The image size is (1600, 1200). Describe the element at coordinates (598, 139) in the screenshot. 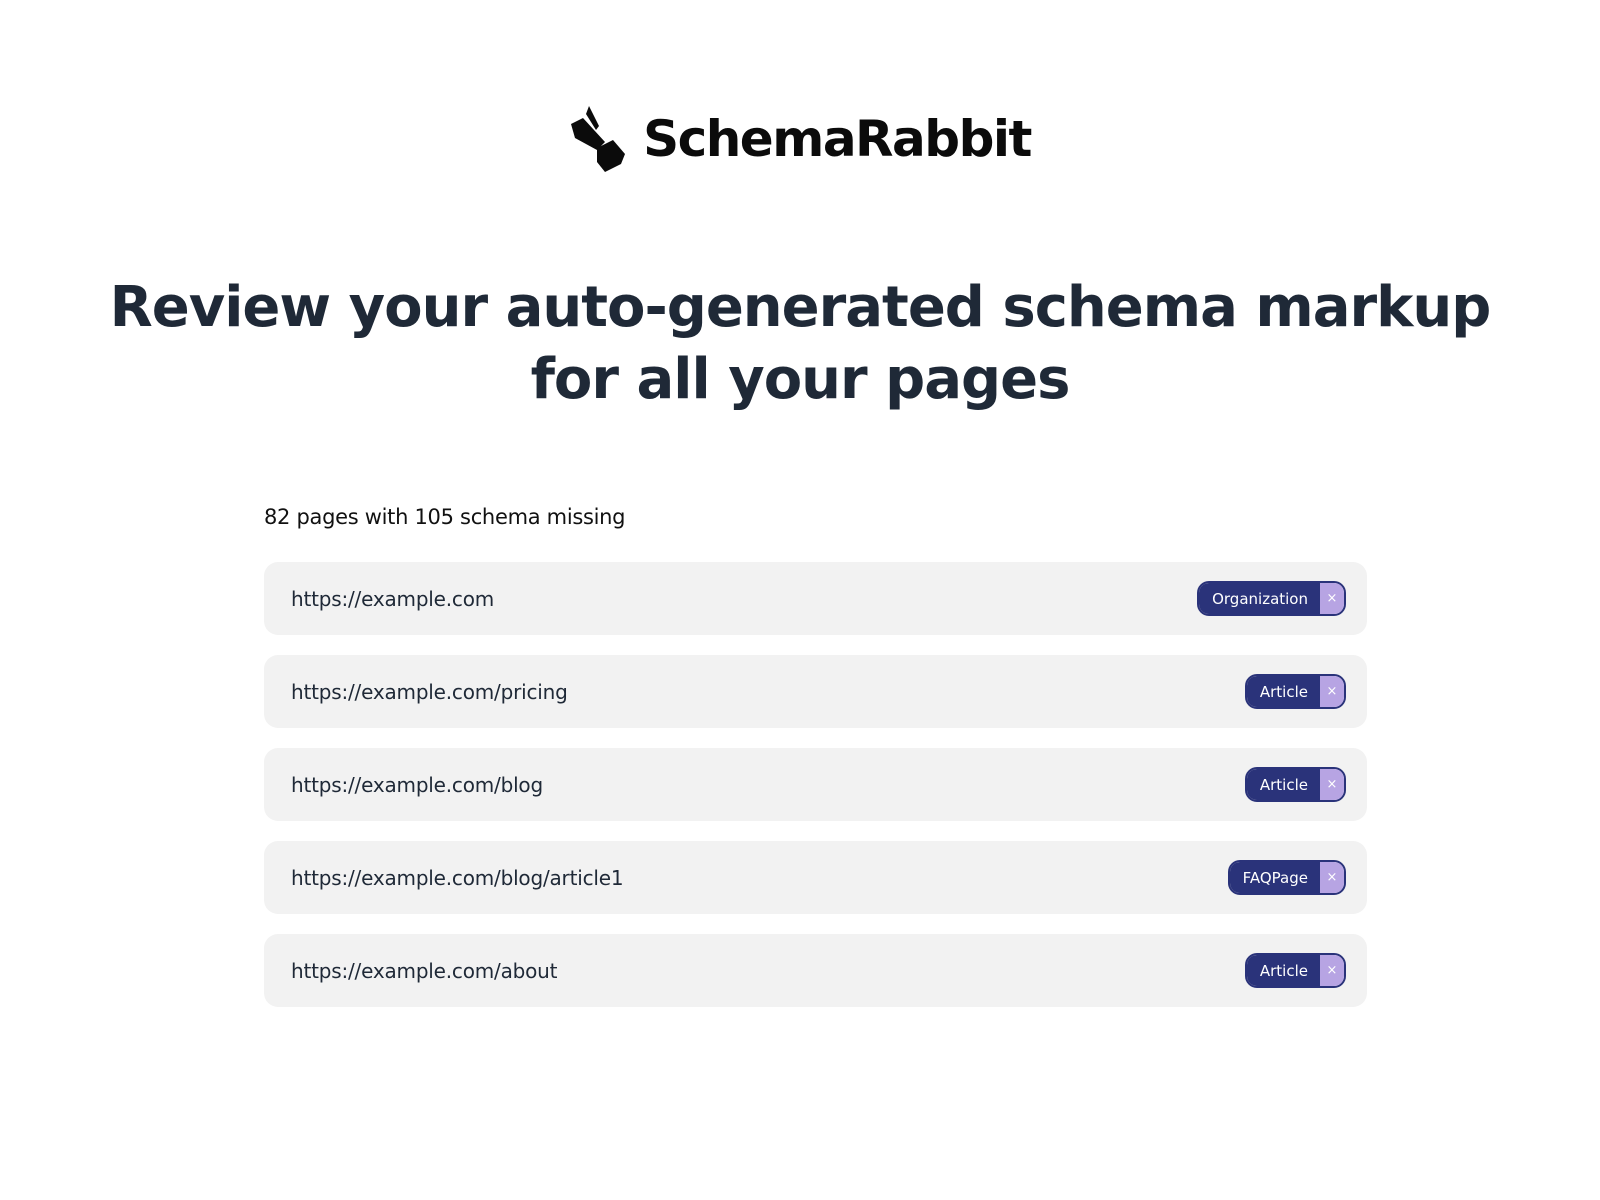

I see `rabbit-logo-icon` at that location.